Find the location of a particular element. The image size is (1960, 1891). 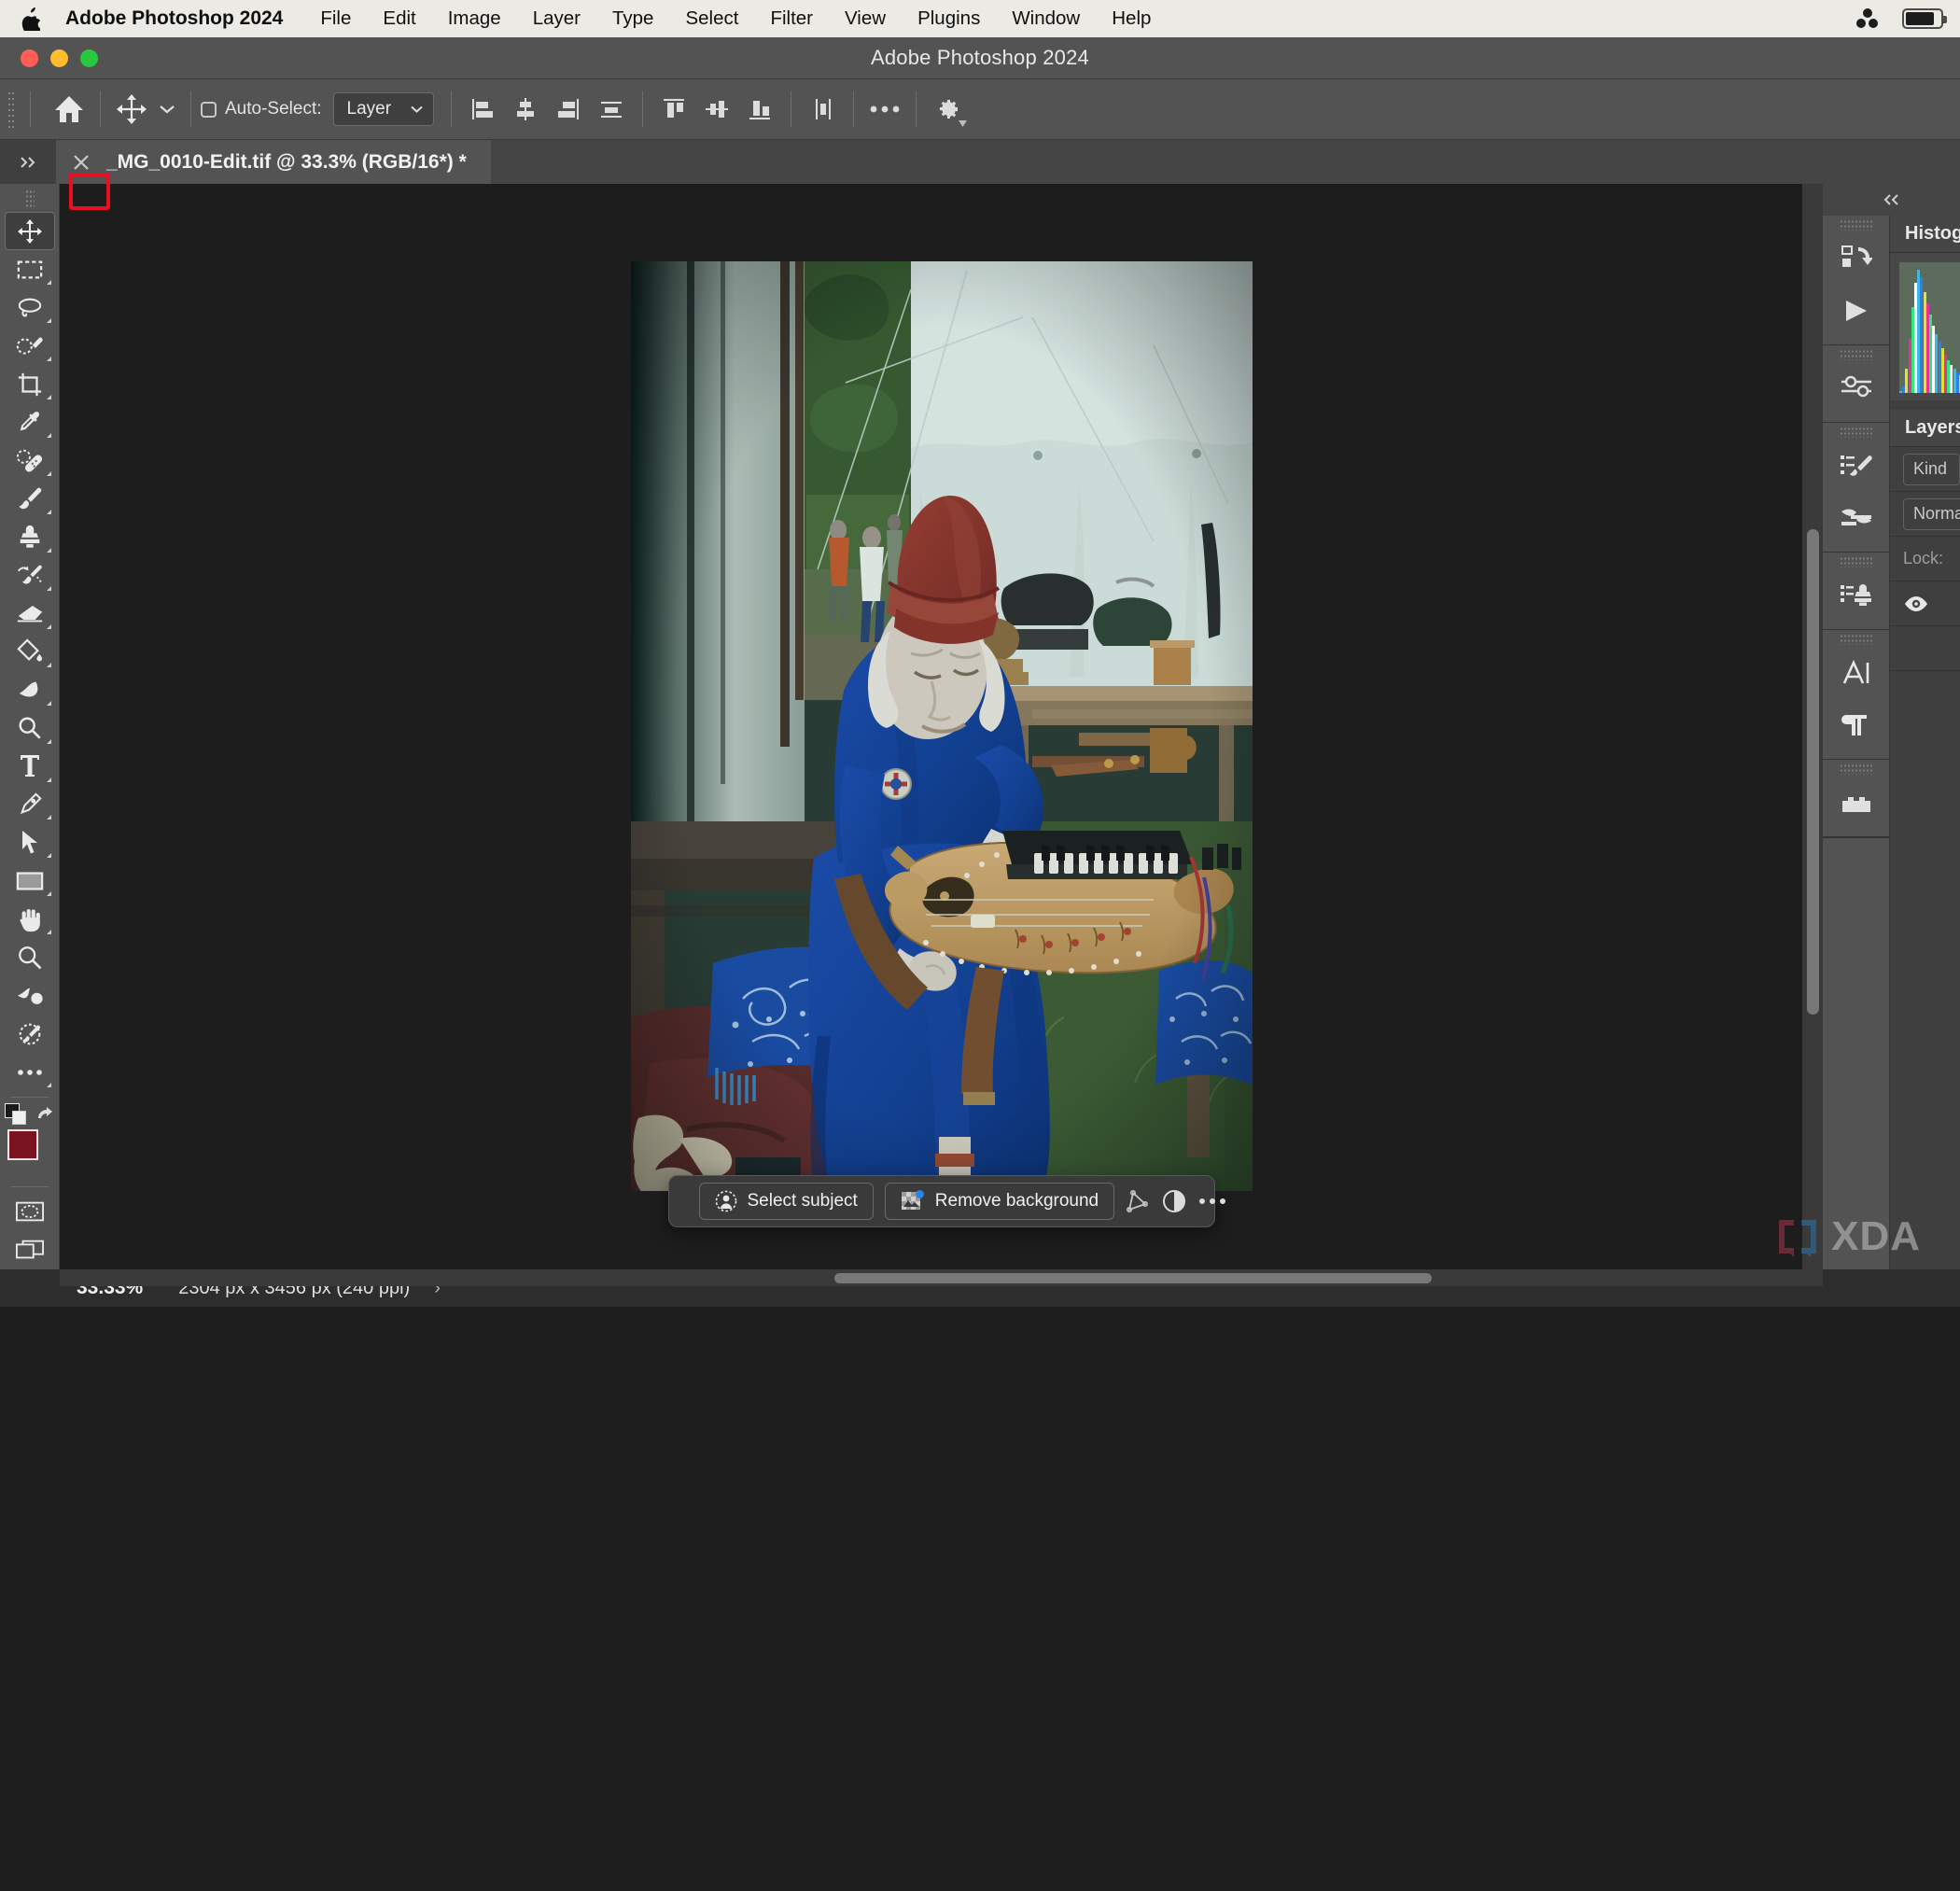

distribute-vertical-icon is located at coordinates (822, 109).